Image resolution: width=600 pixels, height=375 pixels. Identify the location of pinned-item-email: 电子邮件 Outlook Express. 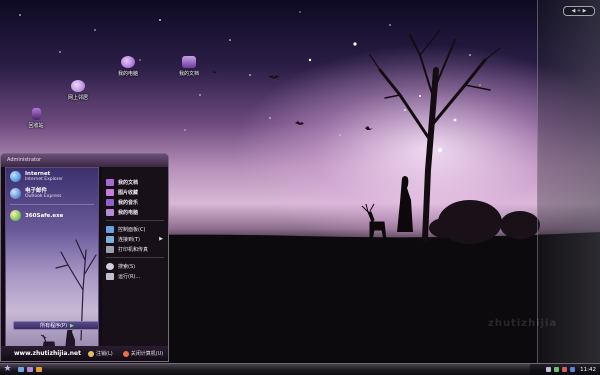
(52, 193).